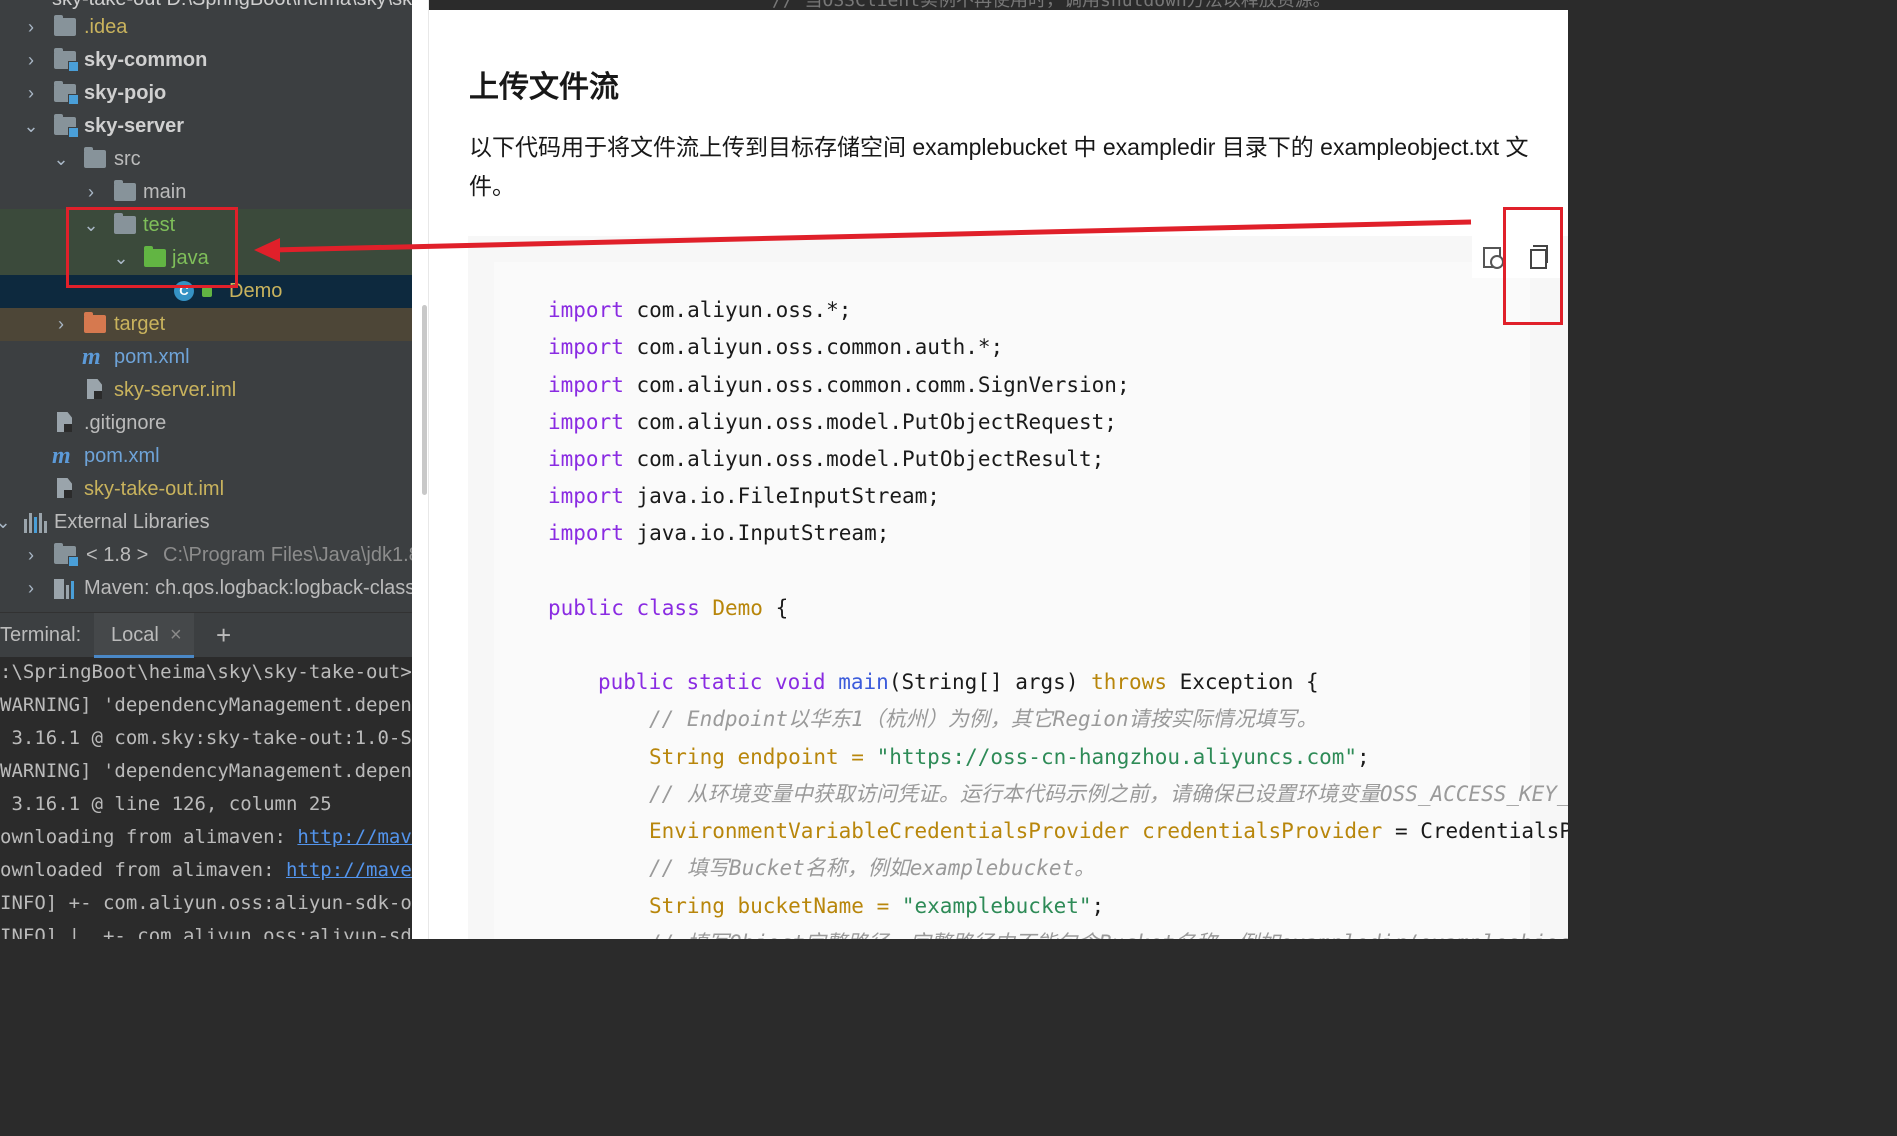  Describe the element at coordinates (354, 837) in the screenshot. I see `terminal-link: http://mave` at that location.